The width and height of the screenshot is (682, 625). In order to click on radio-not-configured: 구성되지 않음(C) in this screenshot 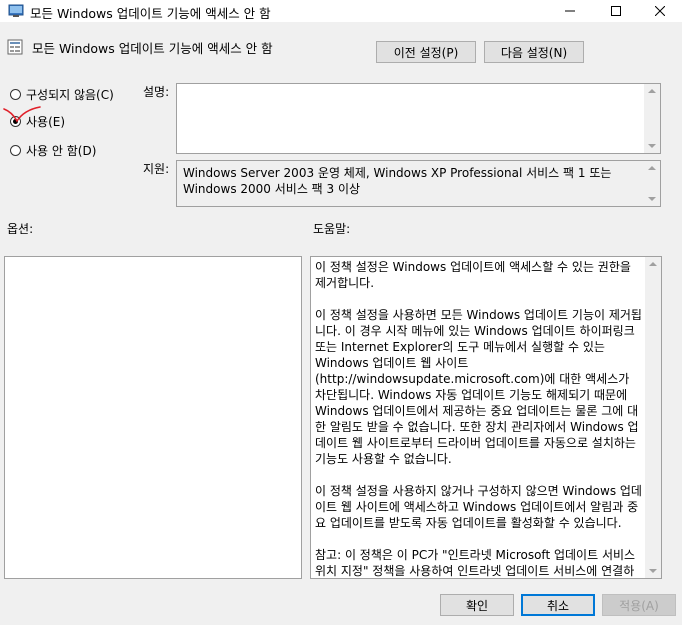, I will do `click(62, 94)`.